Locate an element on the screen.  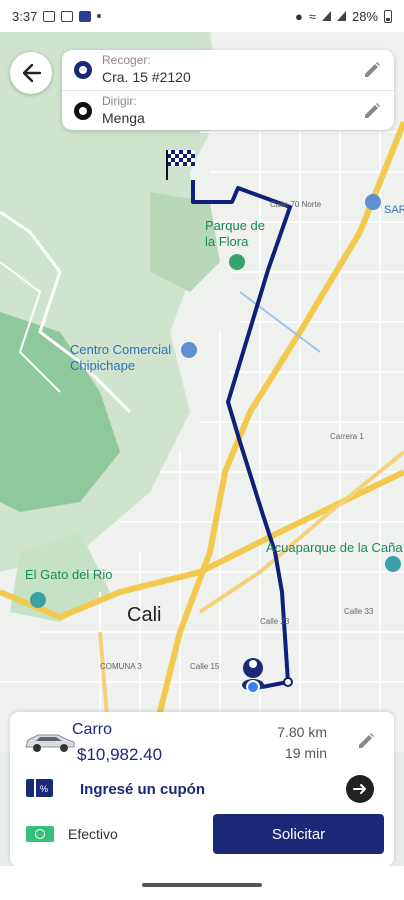
map-label-comuna: COMUNA 3 is located at coordinates (121, 666).